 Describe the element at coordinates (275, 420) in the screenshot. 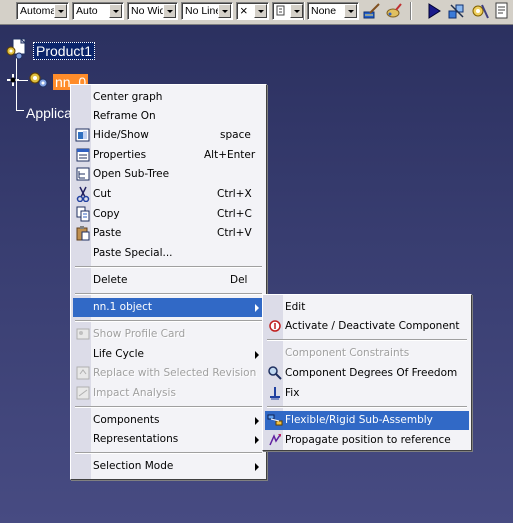

I see `flexible-rigid-icon` at that location.